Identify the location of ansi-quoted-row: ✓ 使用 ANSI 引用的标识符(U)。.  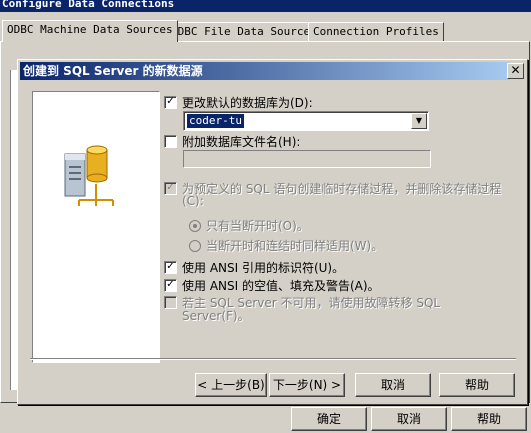
(254, 267).